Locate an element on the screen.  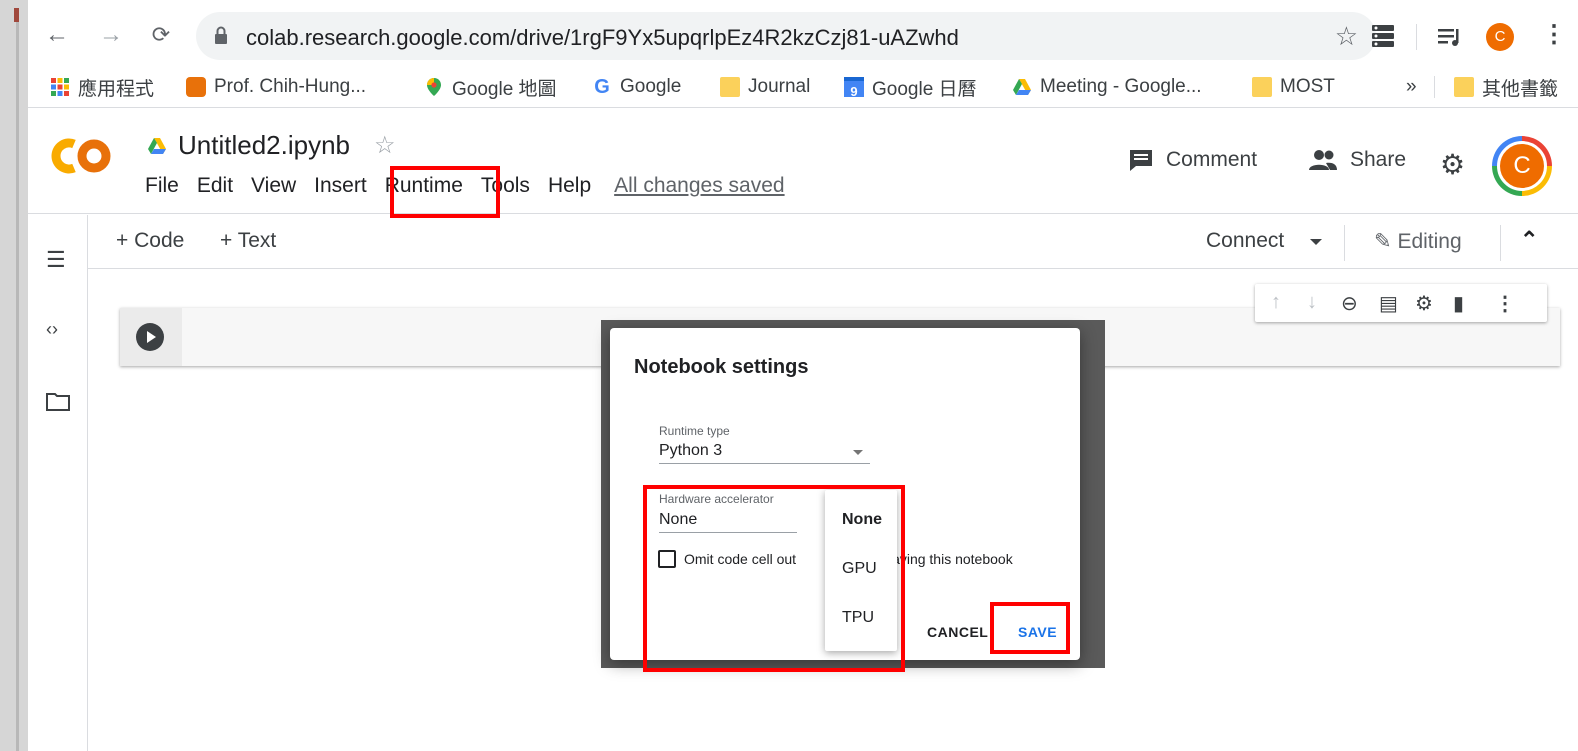
pencil-icon: ✎ is located at coordinates (1383, 241).